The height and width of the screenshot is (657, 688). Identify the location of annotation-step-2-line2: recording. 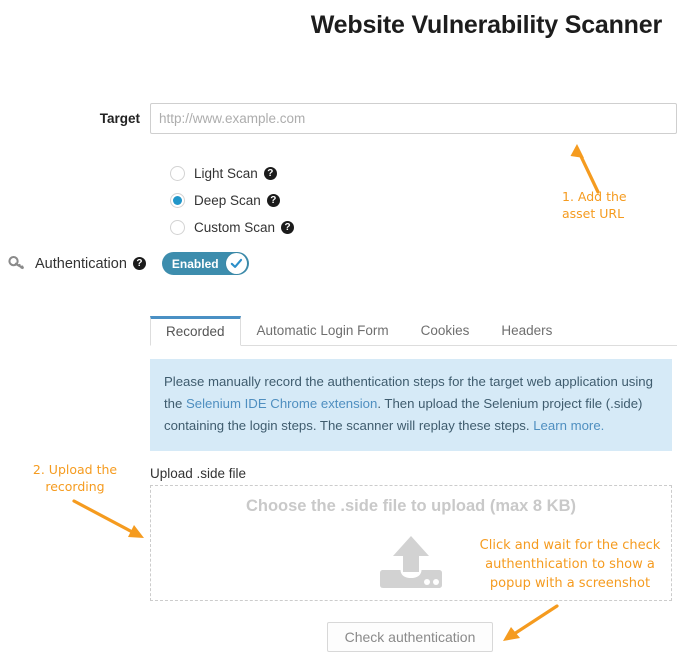
(75, 486).